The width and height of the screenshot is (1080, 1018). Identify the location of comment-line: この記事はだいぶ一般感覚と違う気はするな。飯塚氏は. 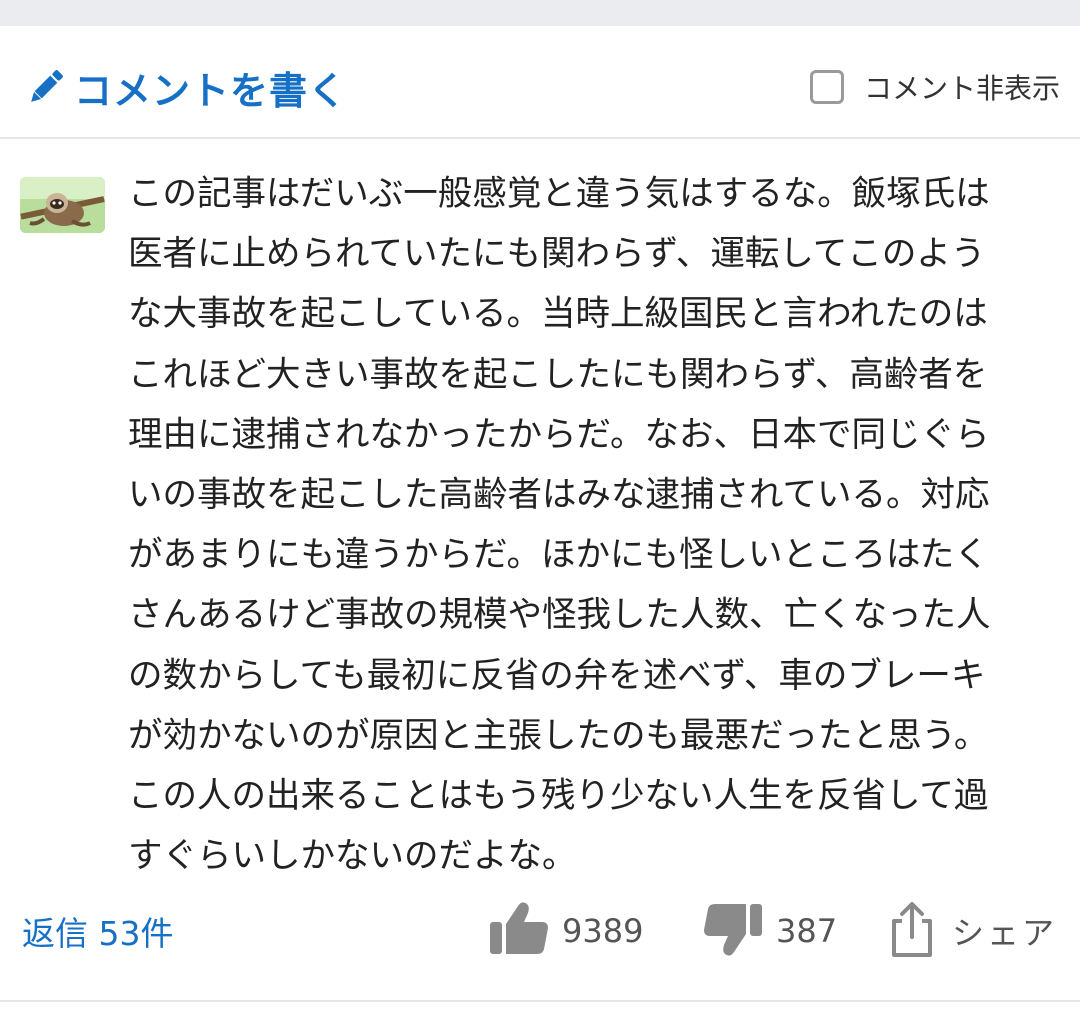
(559, 194).